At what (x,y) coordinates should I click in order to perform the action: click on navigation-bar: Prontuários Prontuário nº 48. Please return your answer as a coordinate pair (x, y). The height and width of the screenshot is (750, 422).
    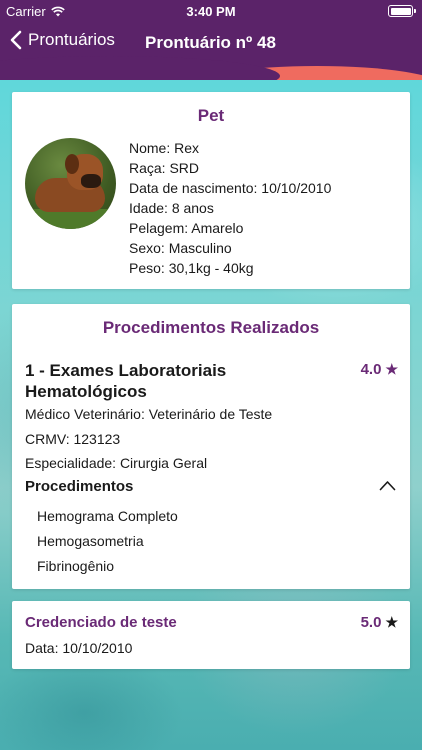
    Looking at the image, I should click on (211, 43).